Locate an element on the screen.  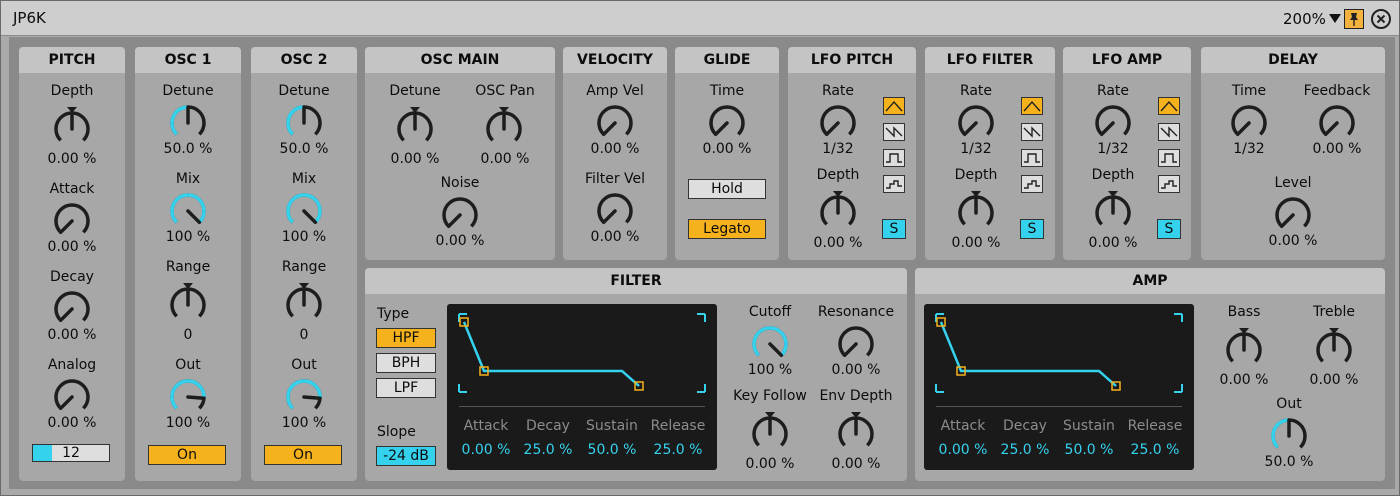
glide-time-value: 0.00 % is located at coordinates (727, 149).